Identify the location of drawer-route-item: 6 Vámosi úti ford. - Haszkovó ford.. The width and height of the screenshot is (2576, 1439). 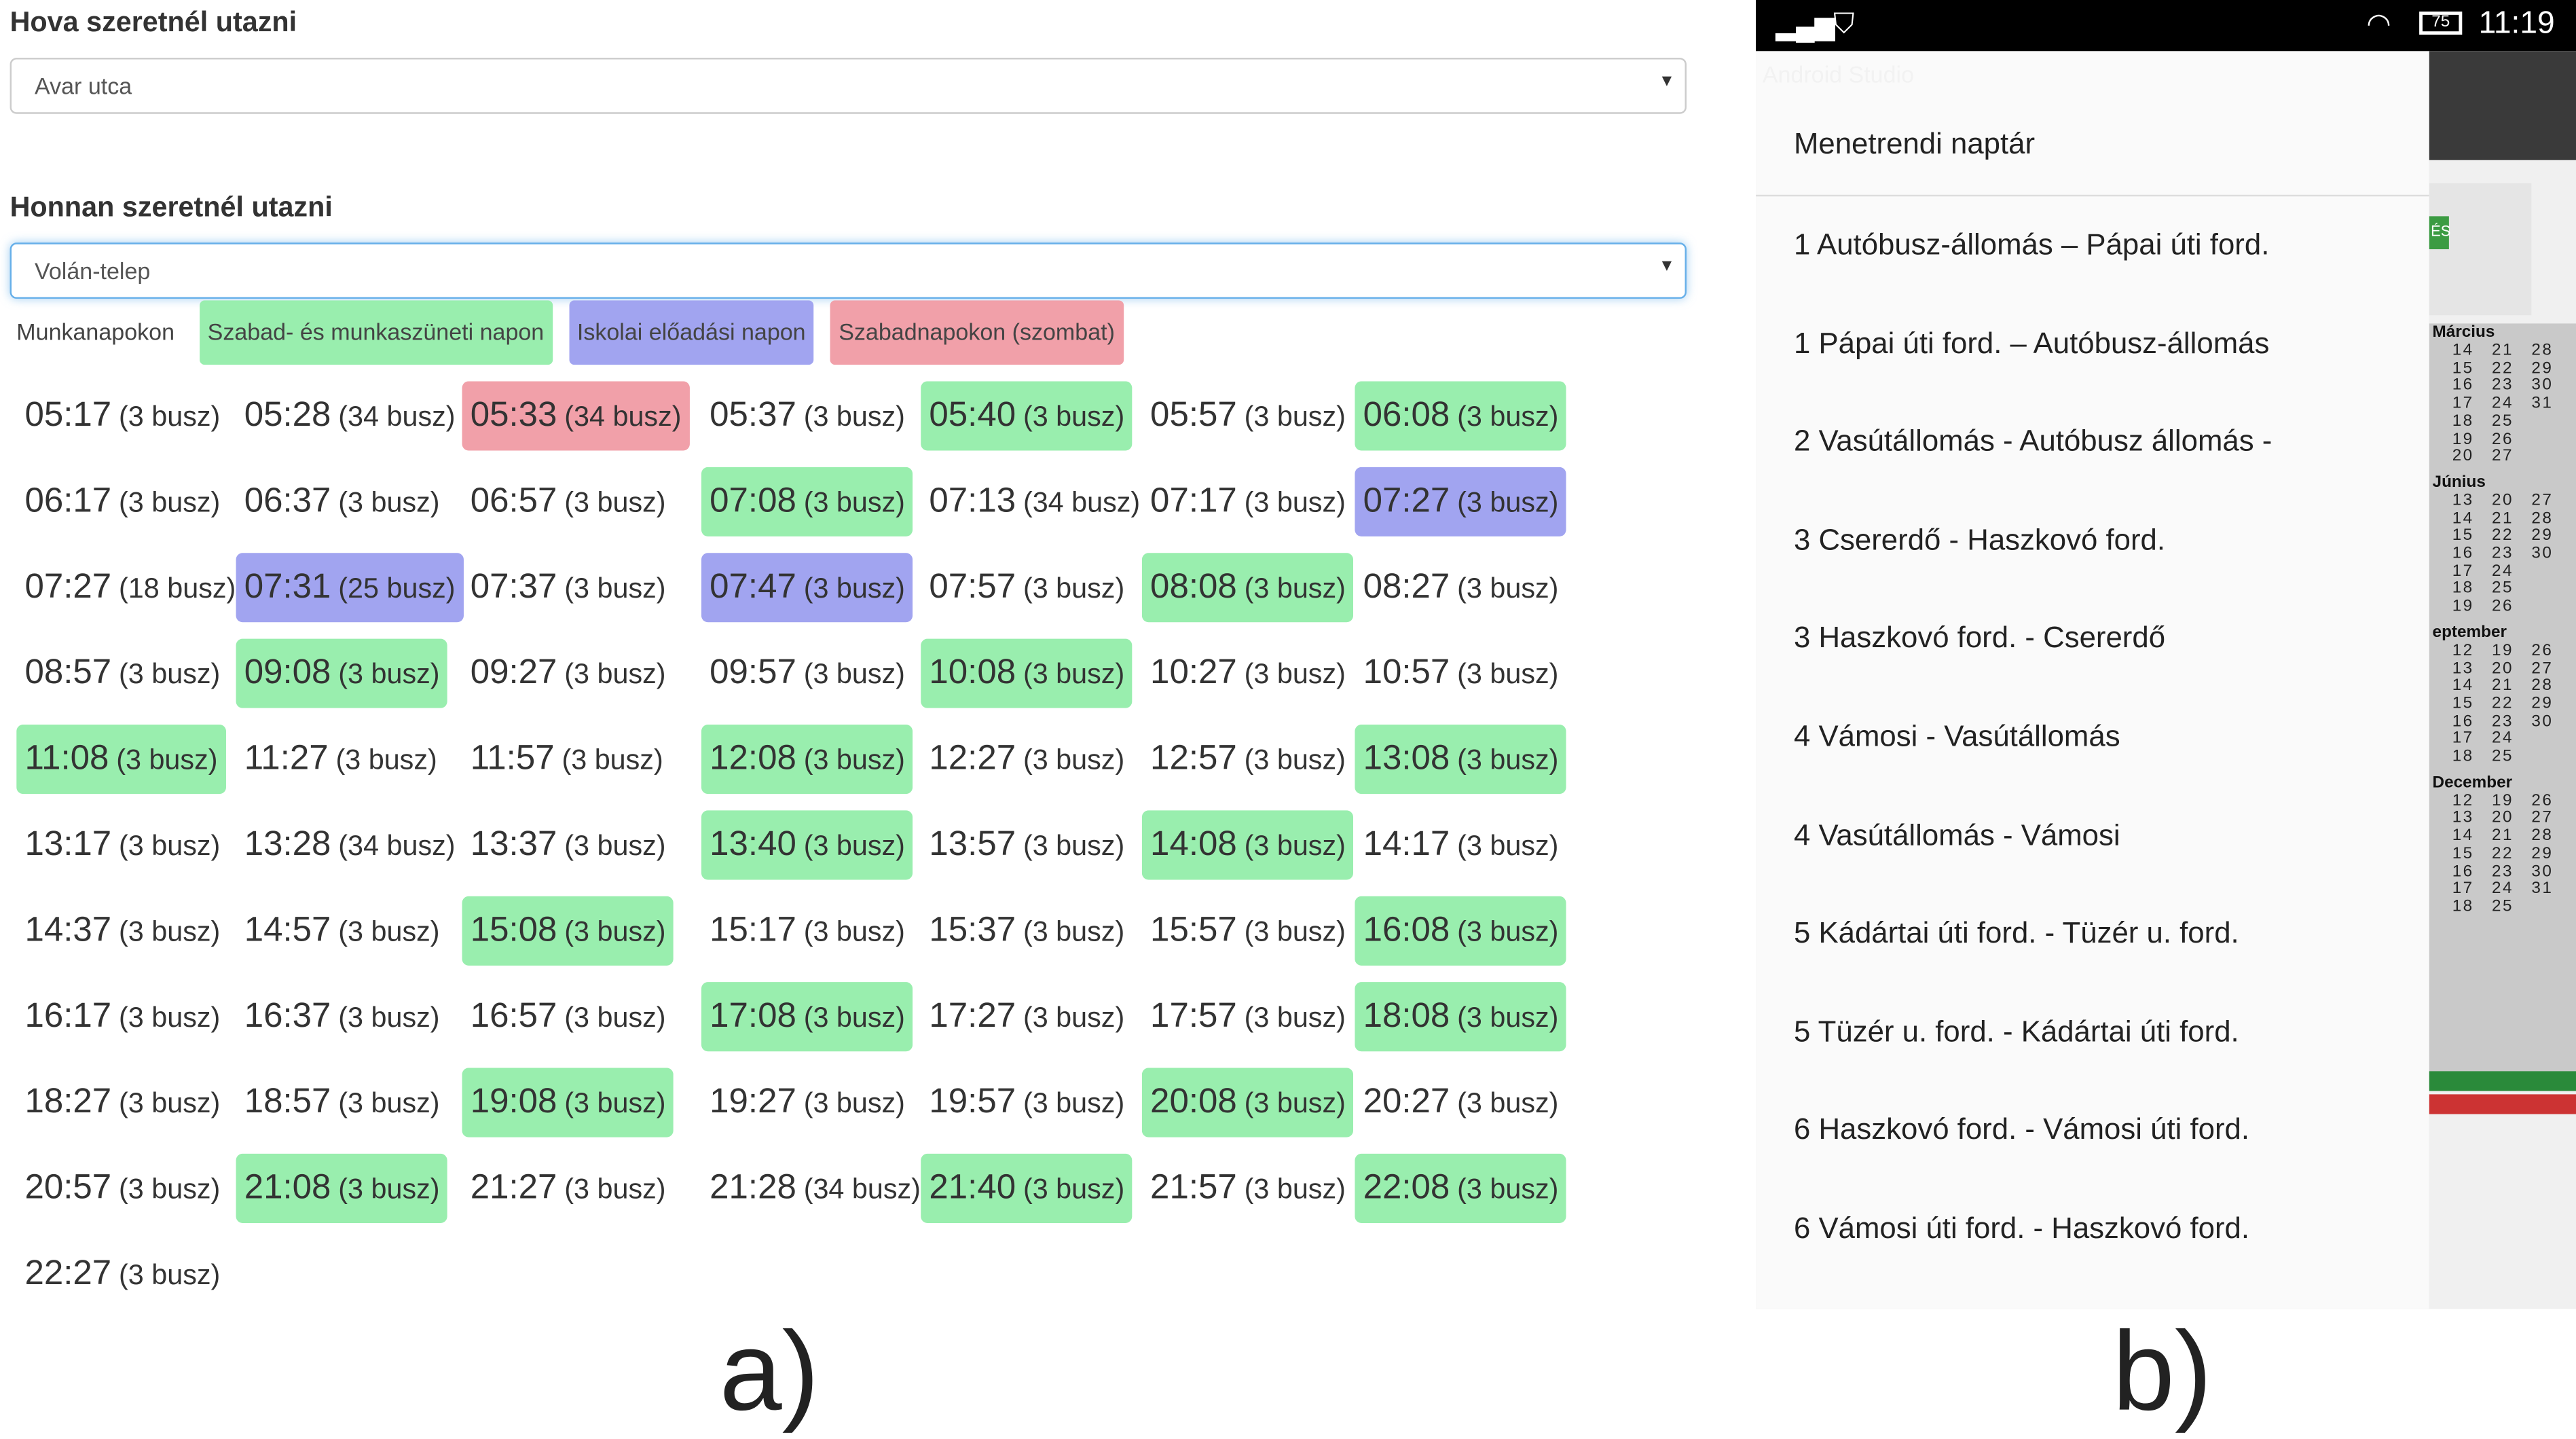
(2021, 1229).